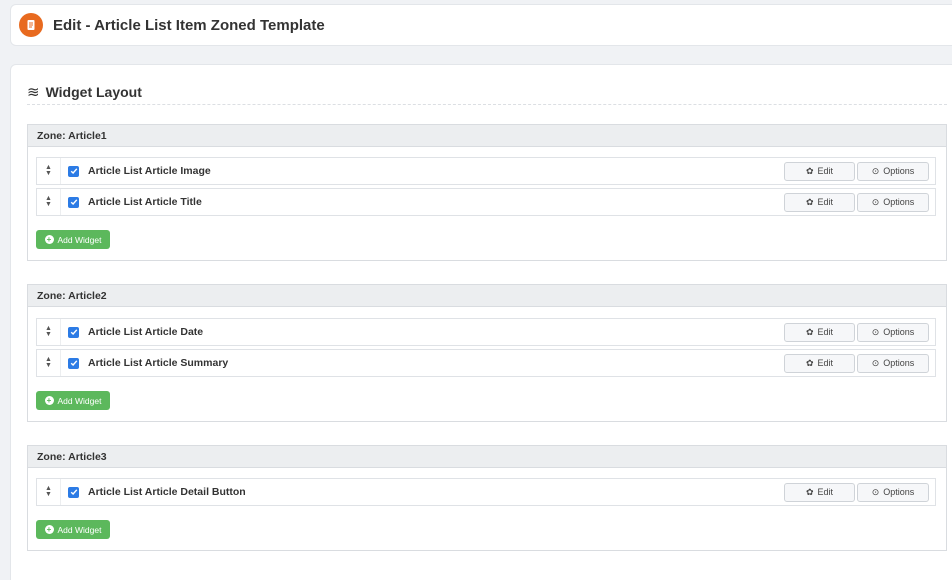 The width and height of the screenshot is (952, 580). Describe the element at coordinates (487, 136) in the screenshot. I see `zone-header: Zone: Article1` at that location.